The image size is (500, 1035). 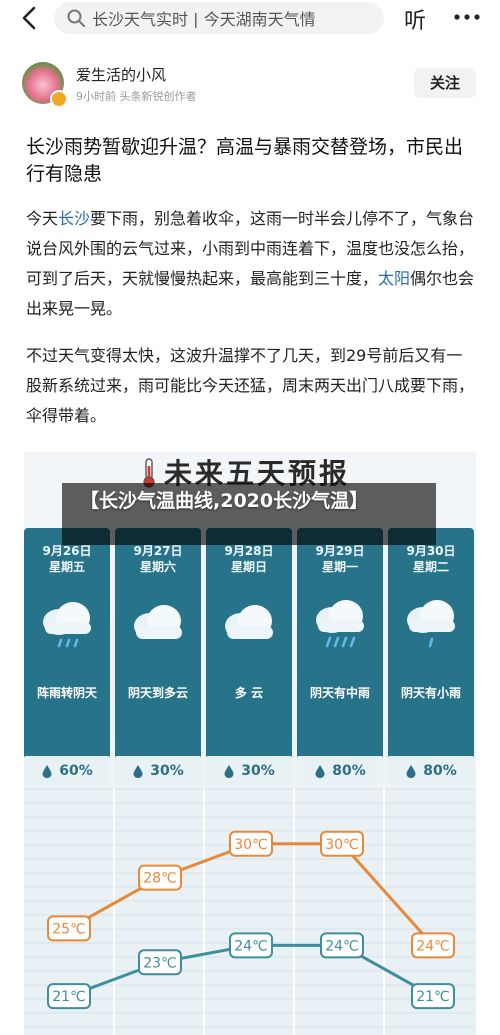 I want to click on cloud-light-rain-icon, so click(x=431, y=624).